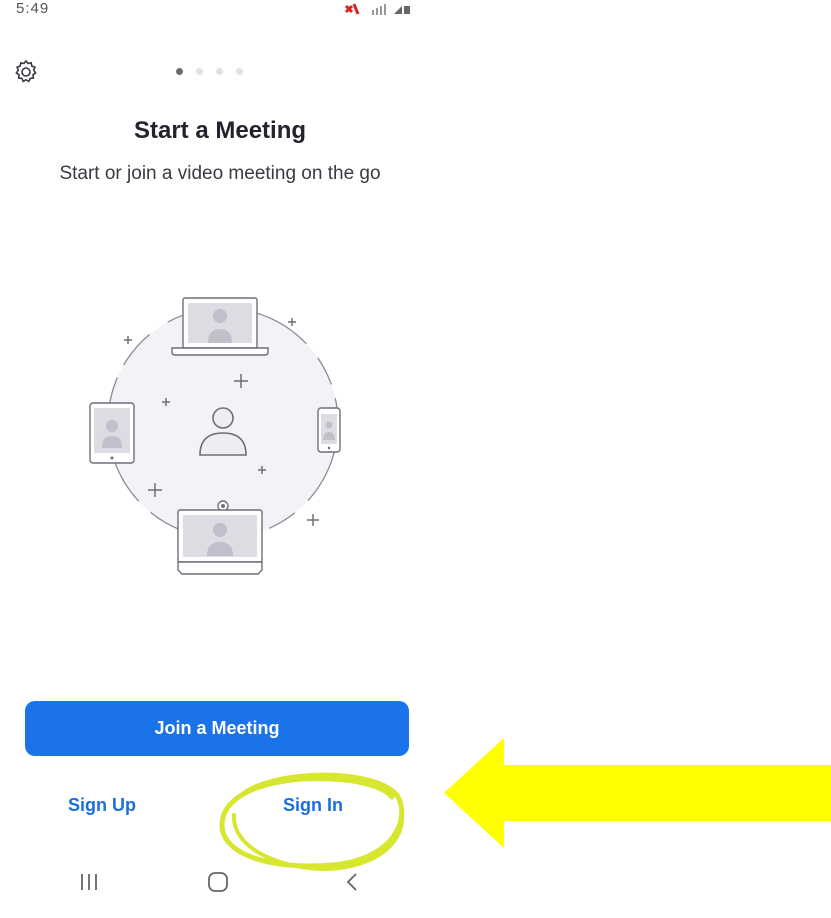 This screenshot has width=831, height=918. I want to click on status-icons, so click(379, 9).